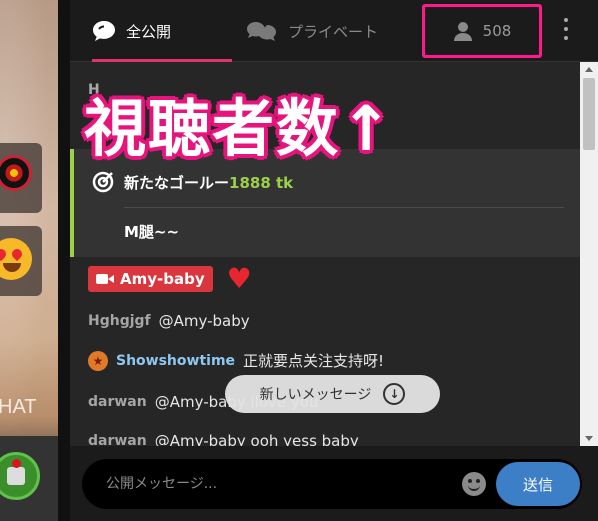 The image size is (598, 521). Describe the element at coordinates (276, 484) in the screenshot. I see `message-input` at that location.